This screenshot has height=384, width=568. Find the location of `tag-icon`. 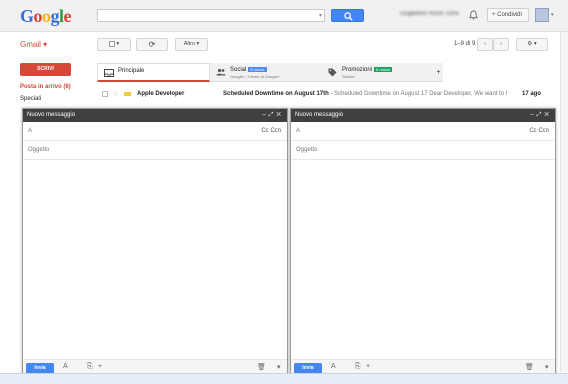

tag-icon is located at coordinates (332, 72).